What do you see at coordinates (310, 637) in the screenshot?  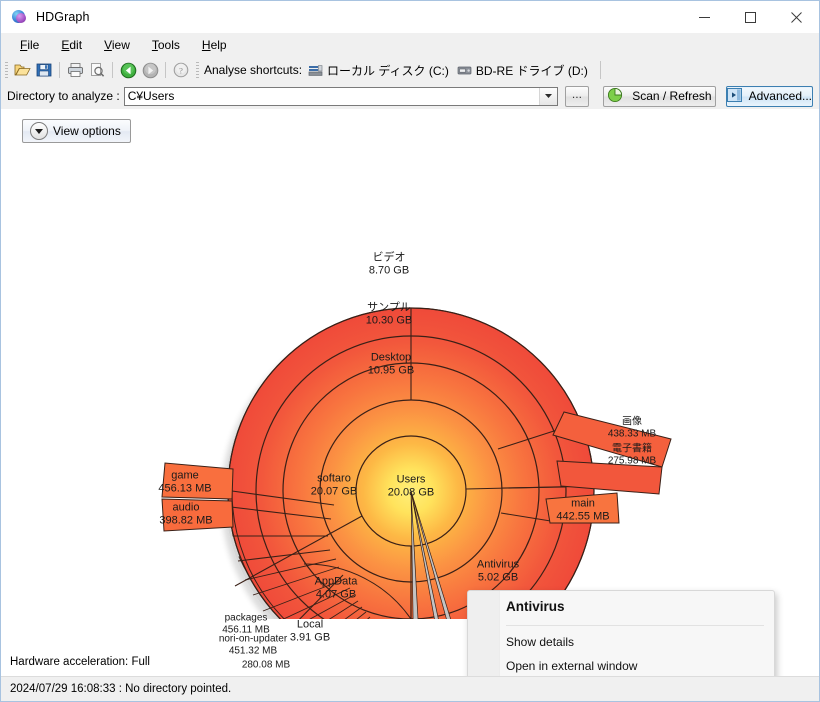 I see `chart-label-local-value: 3.91 GB` at bounding box center [310, 637].